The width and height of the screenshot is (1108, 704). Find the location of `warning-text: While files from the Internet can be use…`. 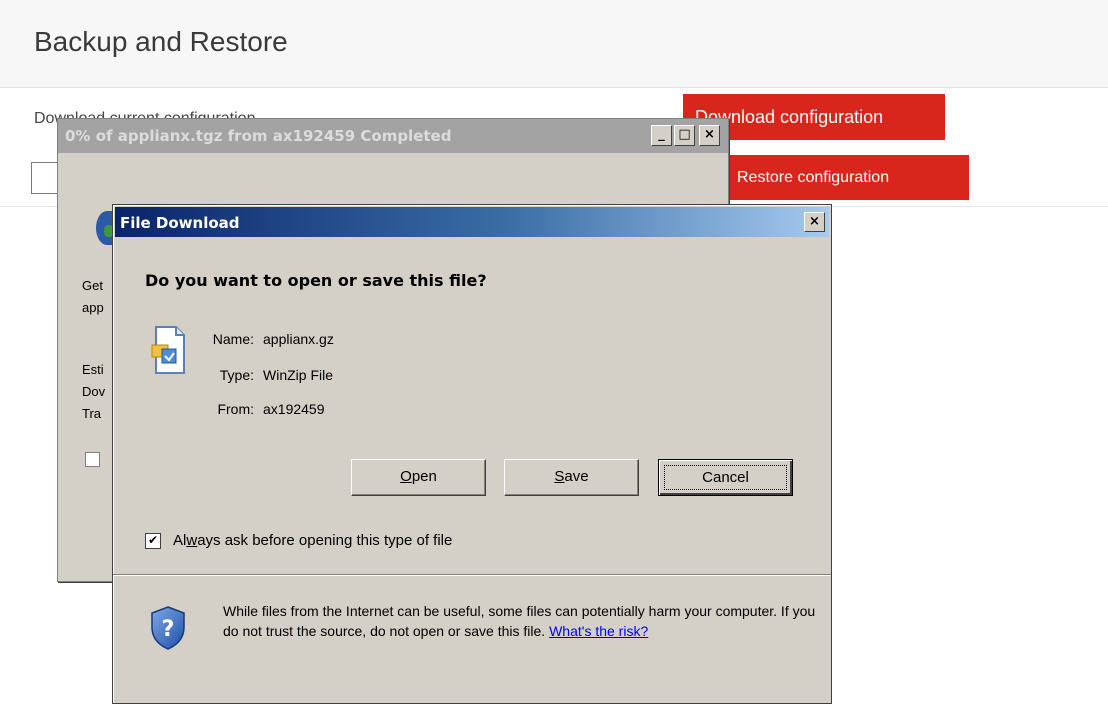

warning-text: While files from the Internet can be use… is located at coordinates (519, 621).